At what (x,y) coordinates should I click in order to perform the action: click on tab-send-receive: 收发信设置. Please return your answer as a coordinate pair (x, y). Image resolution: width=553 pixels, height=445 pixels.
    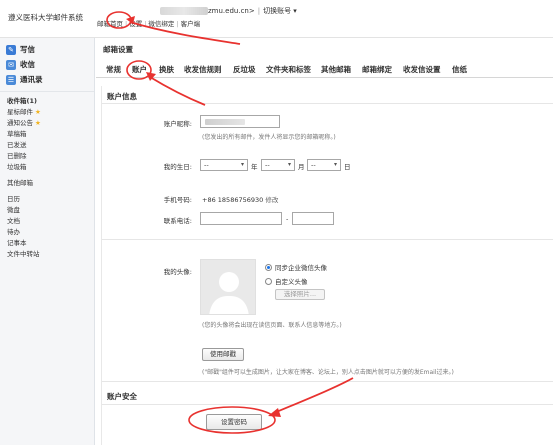
    Looking at the image, I should click on (422, 69).